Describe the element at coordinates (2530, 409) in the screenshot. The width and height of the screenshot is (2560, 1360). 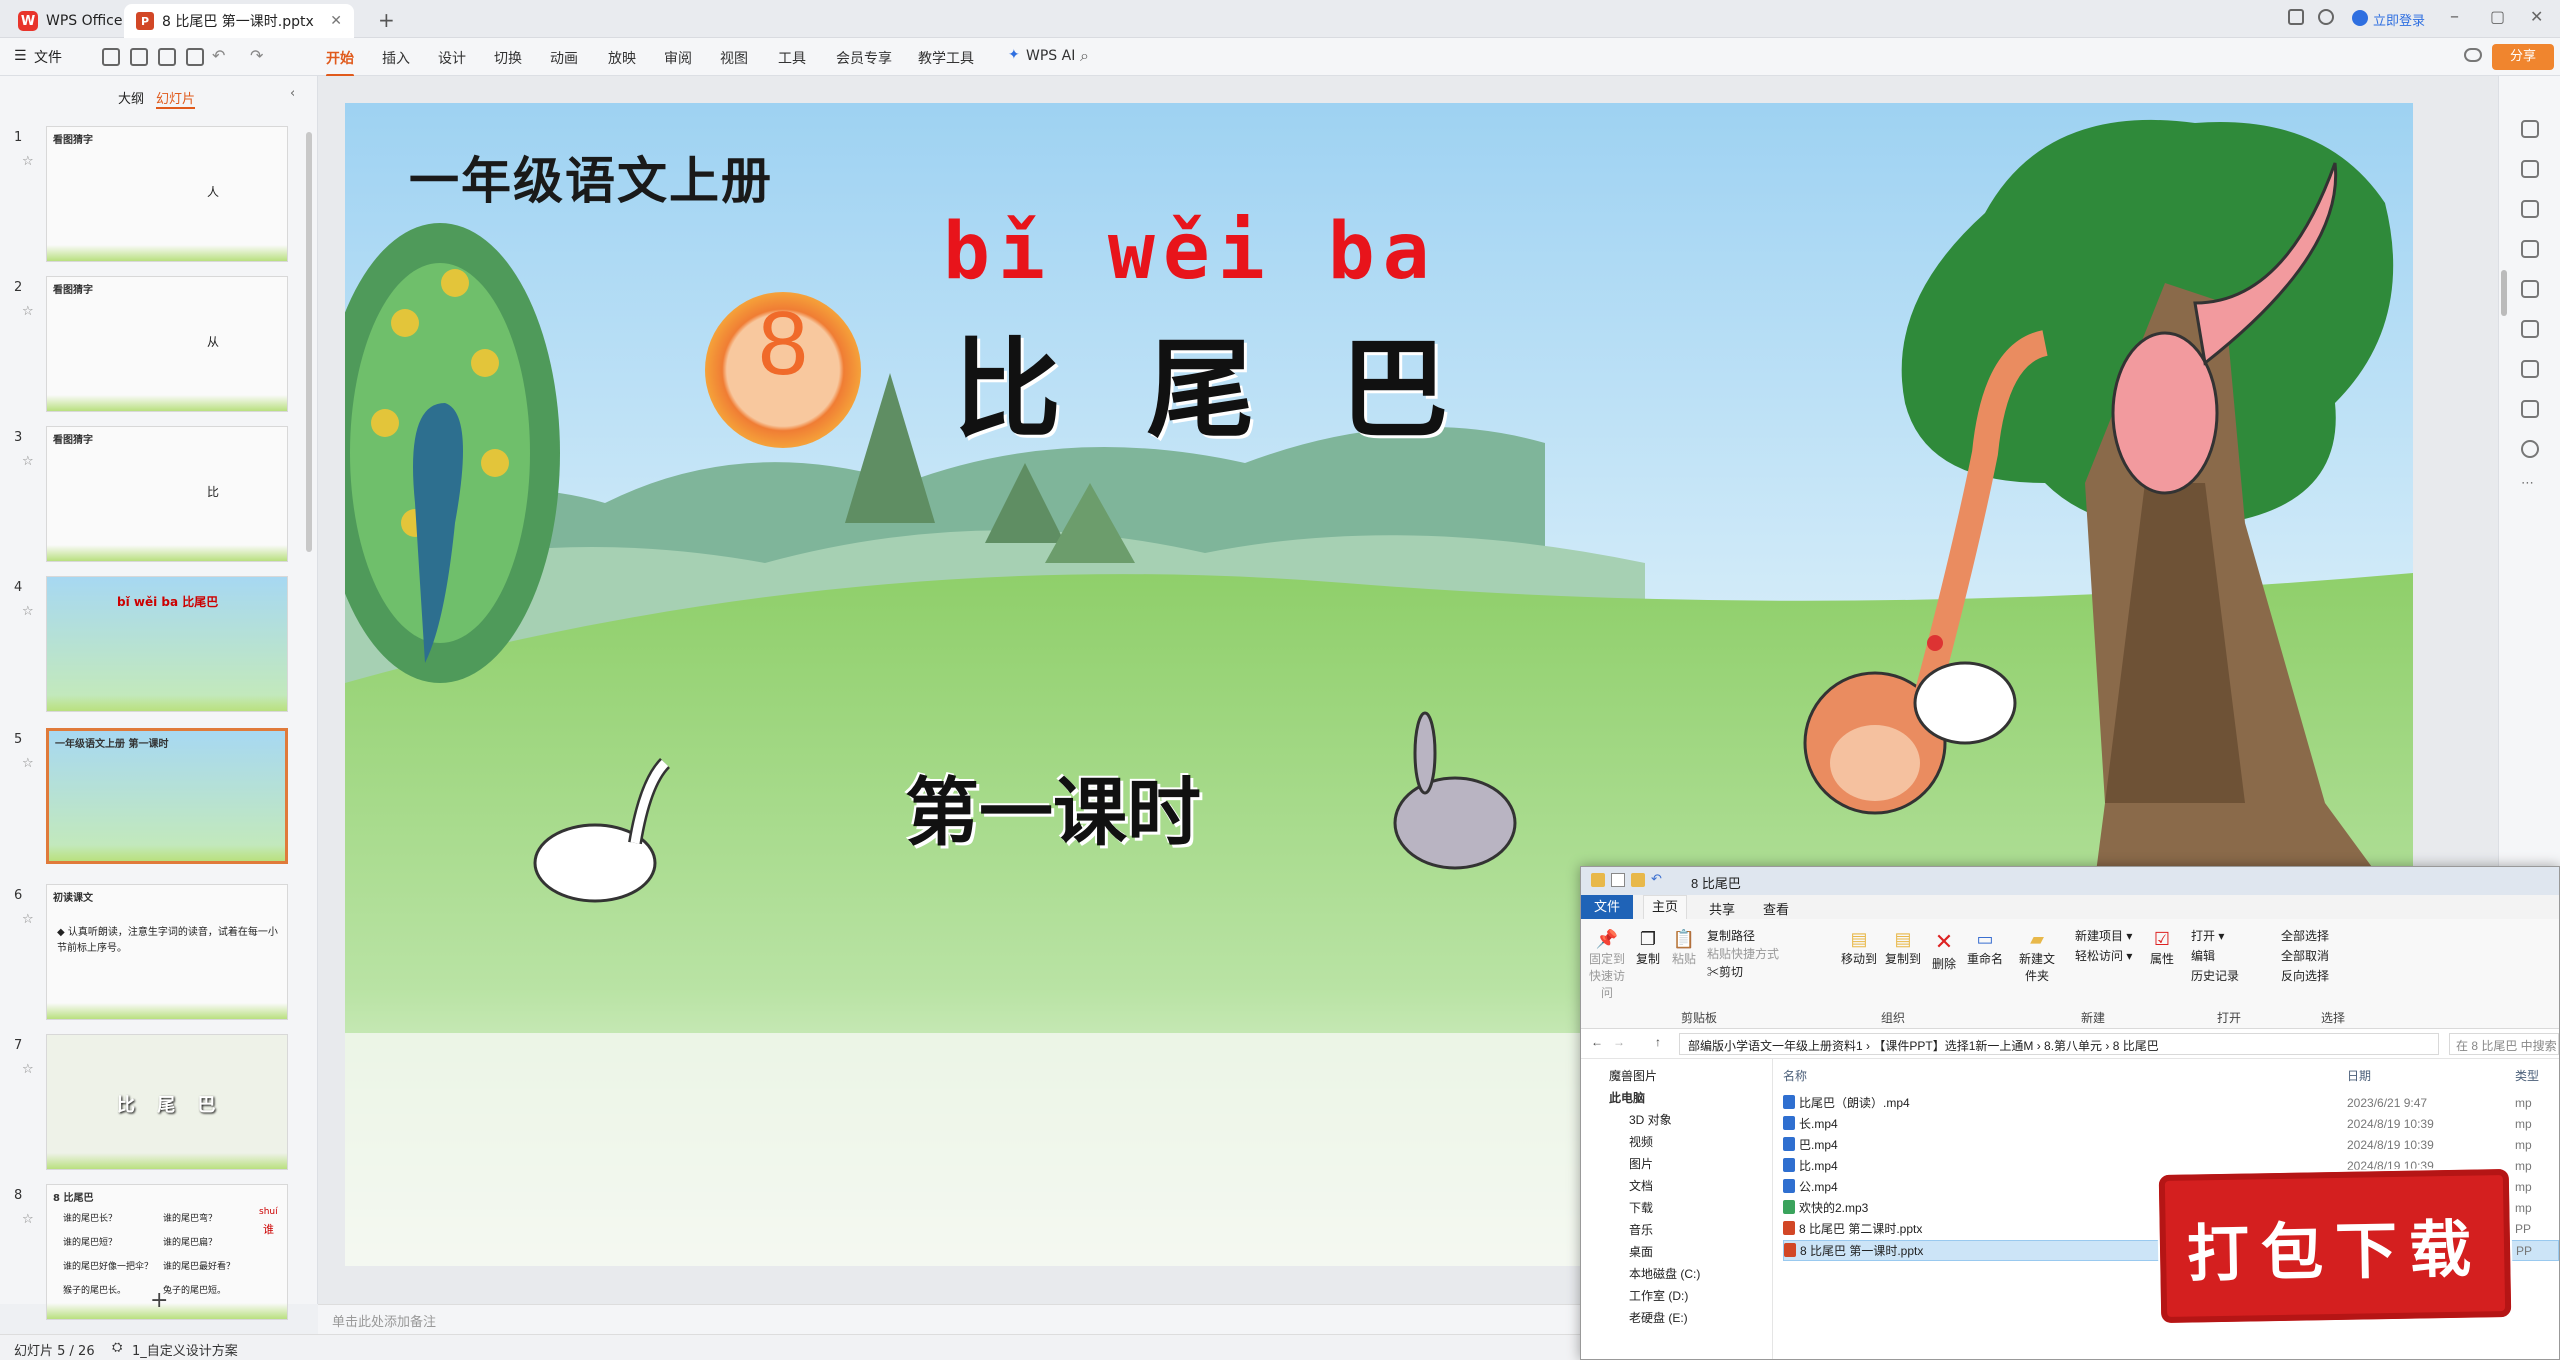
I see `layers-icon` at that location.